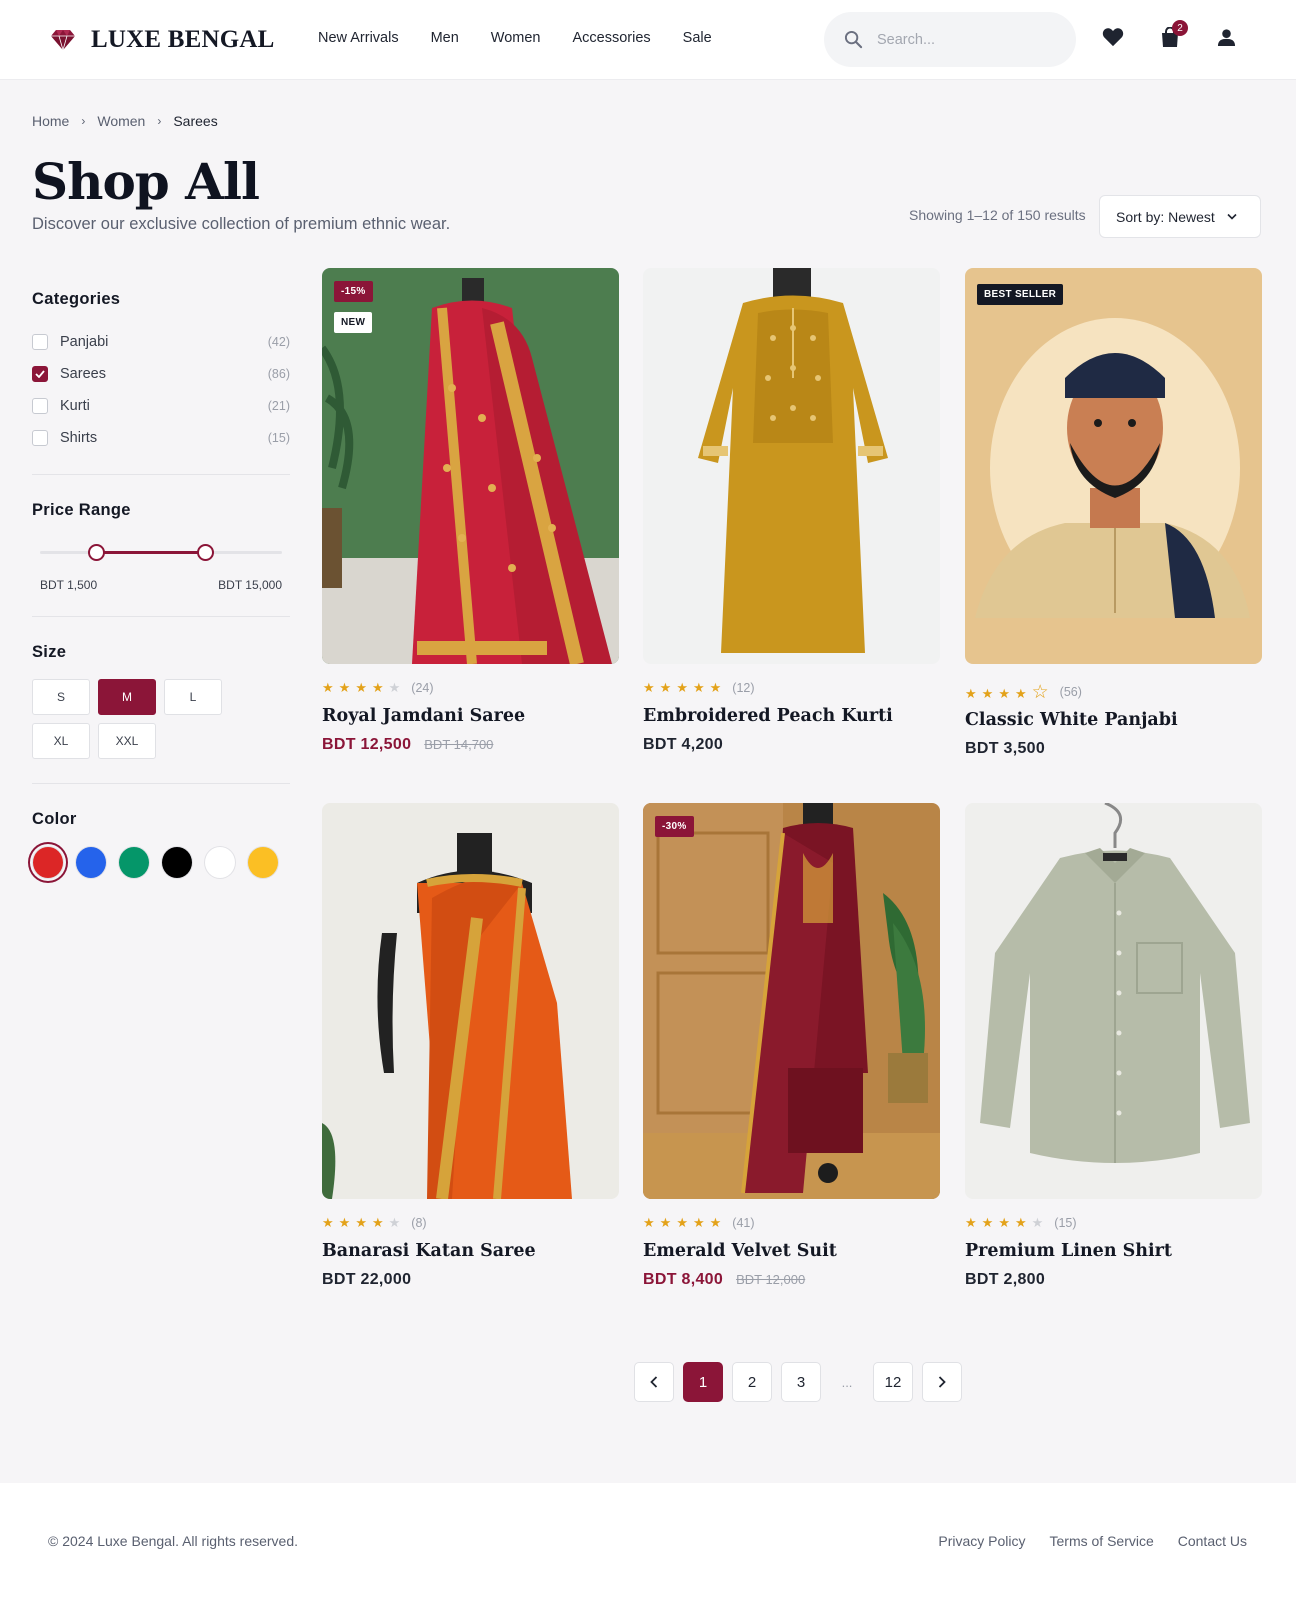  What do you see at coordinates (1040, 692) in the screenshot?
I see `star-icon: ☆` at bounding box center [1040, 692].